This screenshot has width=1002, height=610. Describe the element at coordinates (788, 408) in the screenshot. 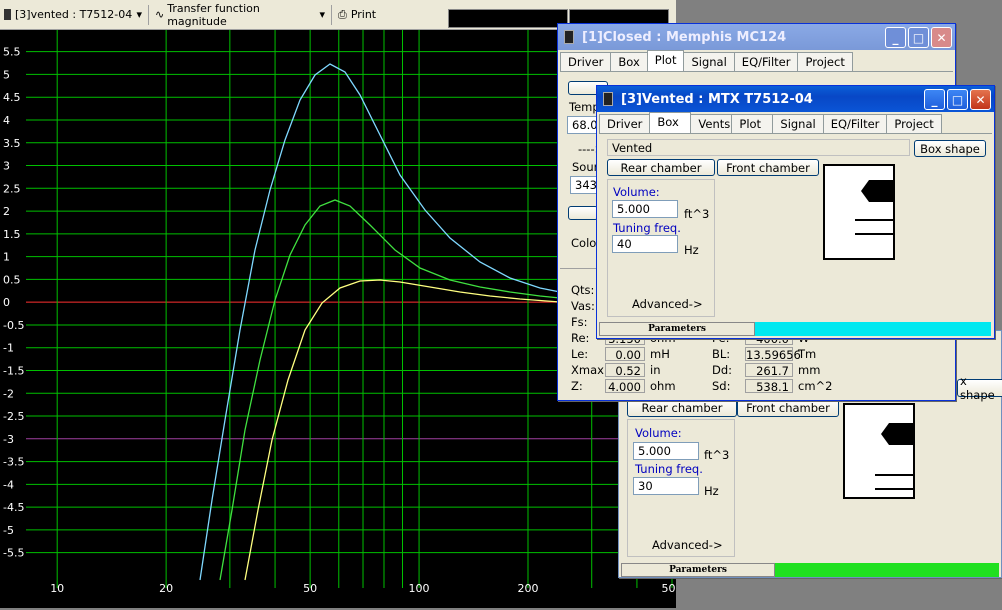

I see `back-front-chamber-button: Front chamber` at that location.